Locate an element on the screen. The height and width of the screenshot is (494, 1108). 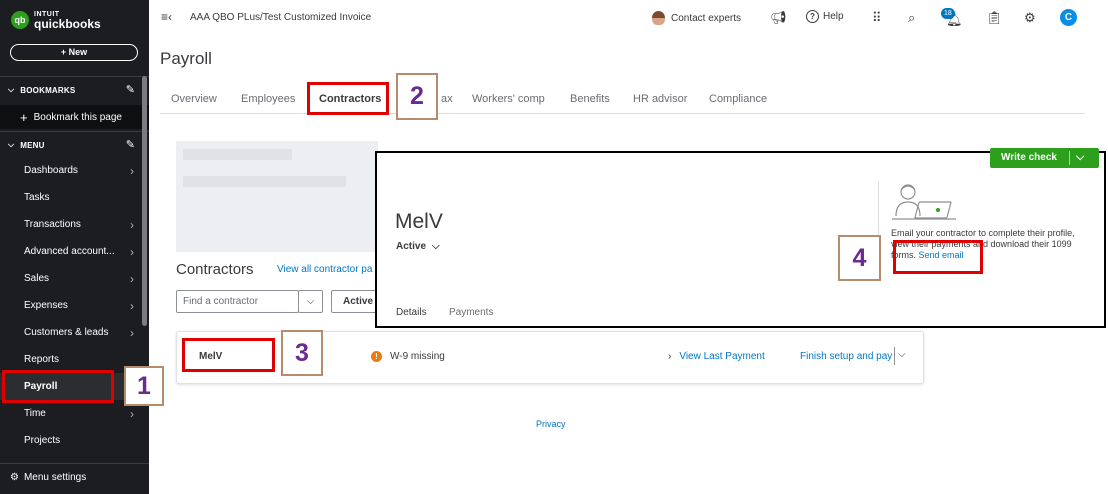
tab-hr-advisor: HR advisor is located at coordinates (660, 99).